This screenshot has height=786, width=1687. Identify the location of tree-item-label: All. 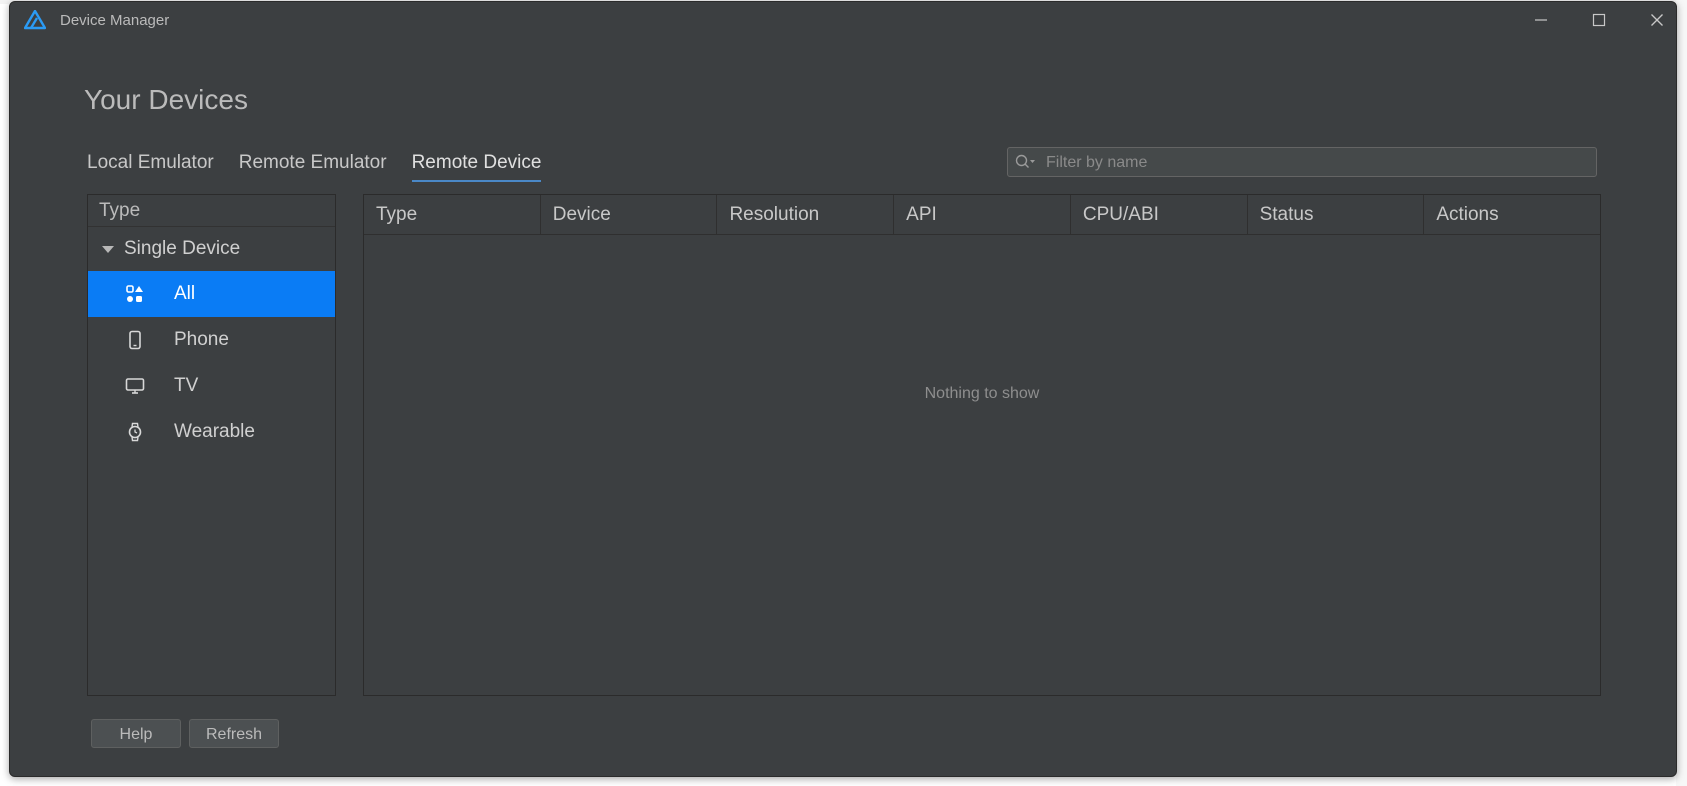
(185, 293).